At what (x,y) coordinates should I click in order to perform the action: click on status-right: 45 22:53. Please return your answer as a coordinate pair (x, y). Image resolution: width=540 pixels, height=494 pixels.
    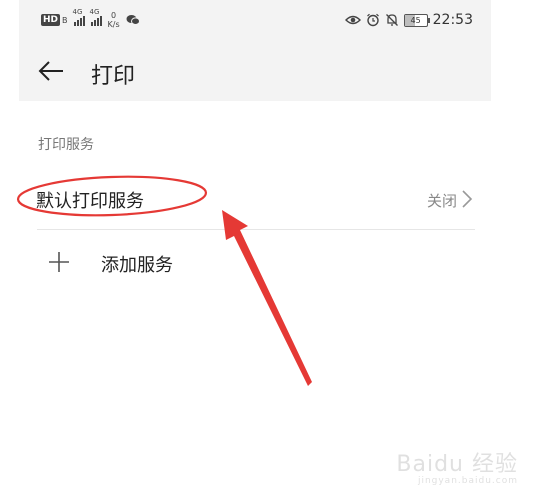
    Looking at the image, I should click on (408, 20).